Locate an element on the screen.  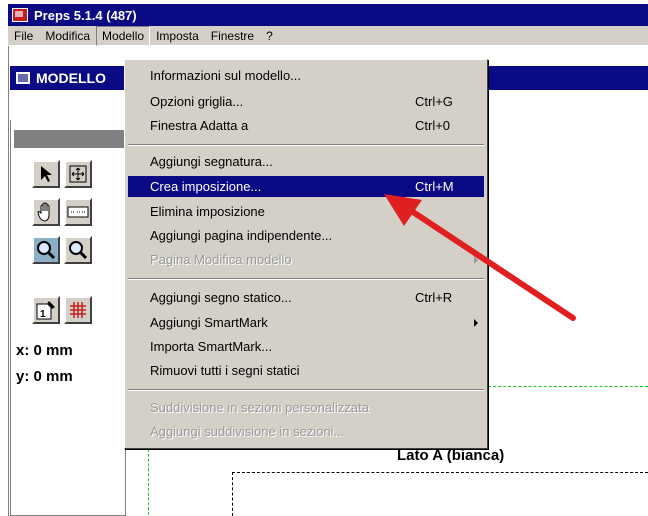
page-number-tool-icon: 1 is located at coordinates (46, 310).